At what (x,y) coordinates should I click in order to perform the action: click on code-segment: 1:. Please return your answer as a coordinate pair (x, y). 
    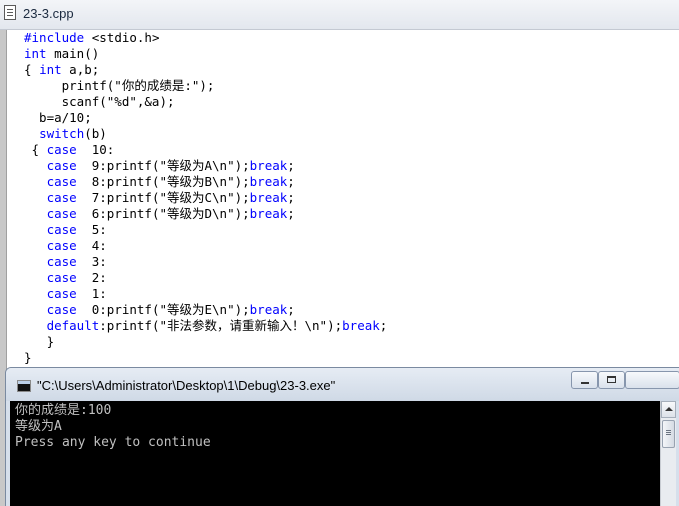
    Looking at the image, I should click on (91, 293).